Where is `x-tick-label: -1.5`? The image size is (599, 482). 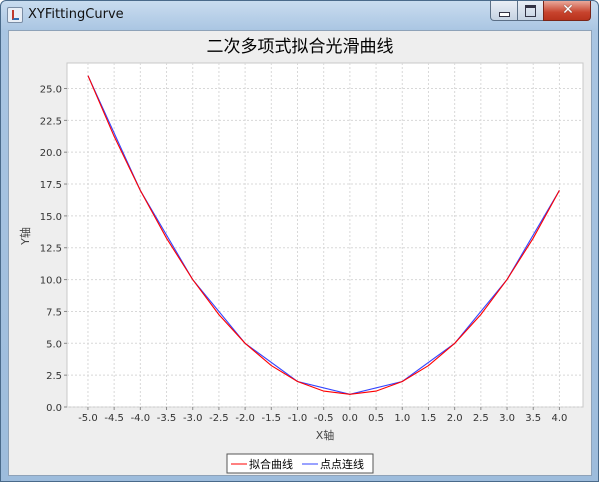 x-tick-label: -1.5 is located at coordinates (272, 418).